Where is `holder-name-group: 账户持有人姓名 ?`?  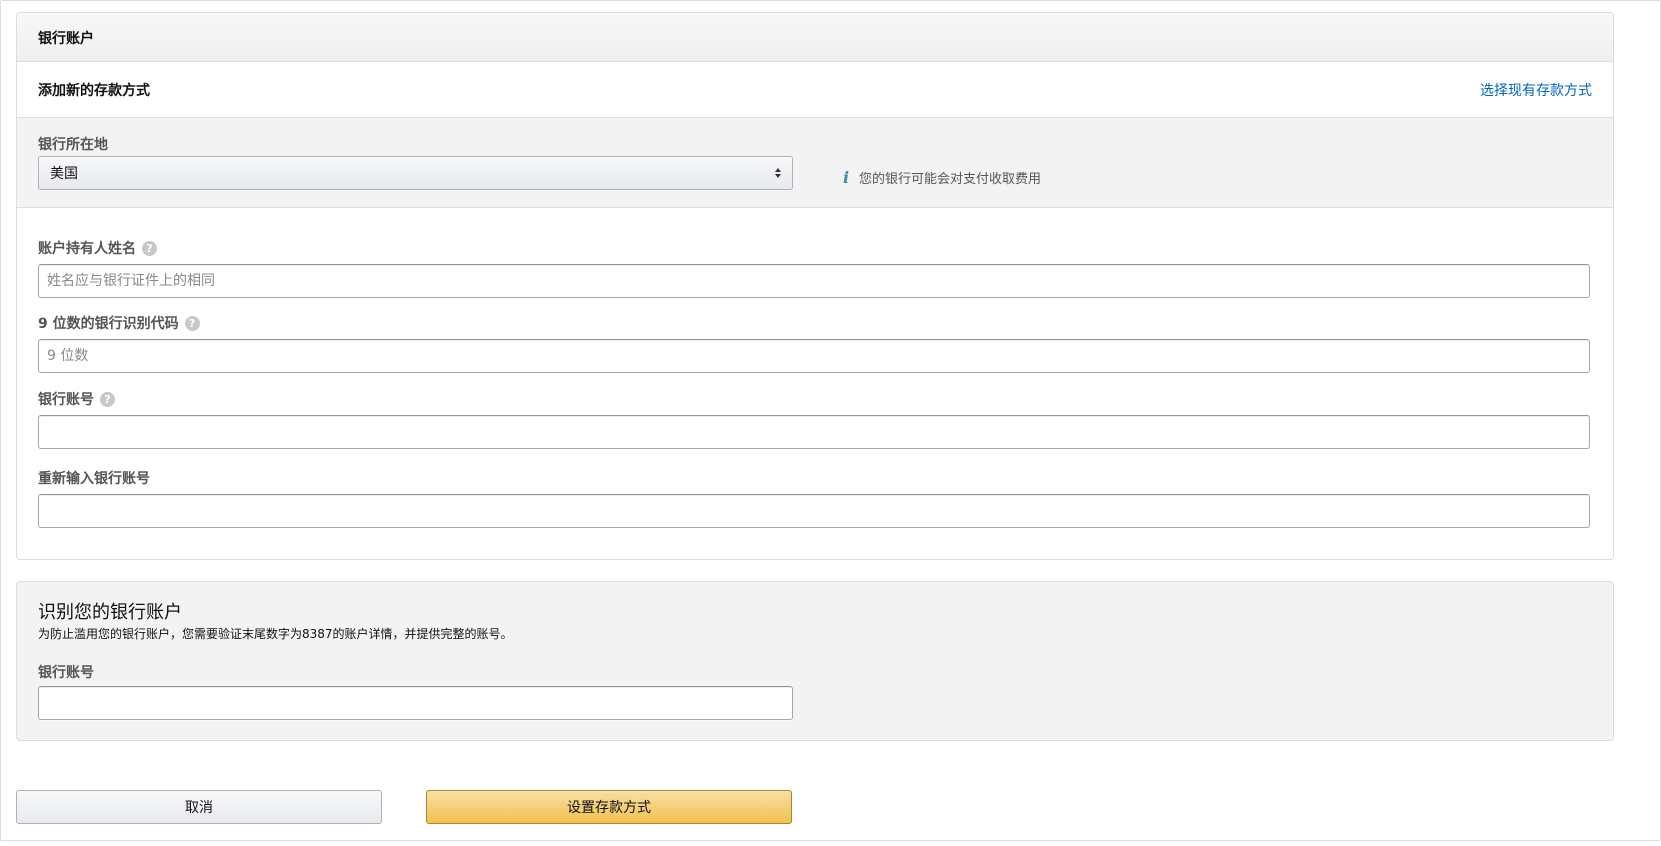 holder-name-group: 账户持有人姓名 ? is located at coordinates (814, 268).